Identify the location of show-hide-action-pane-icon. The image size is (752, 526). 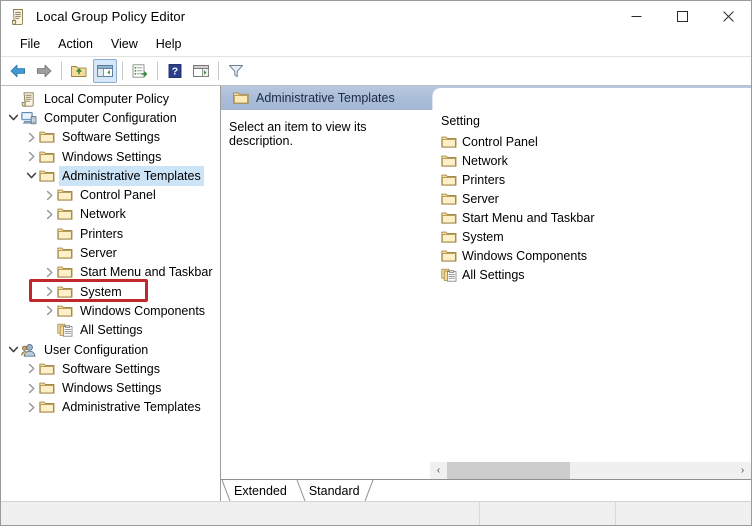
(201, 71).